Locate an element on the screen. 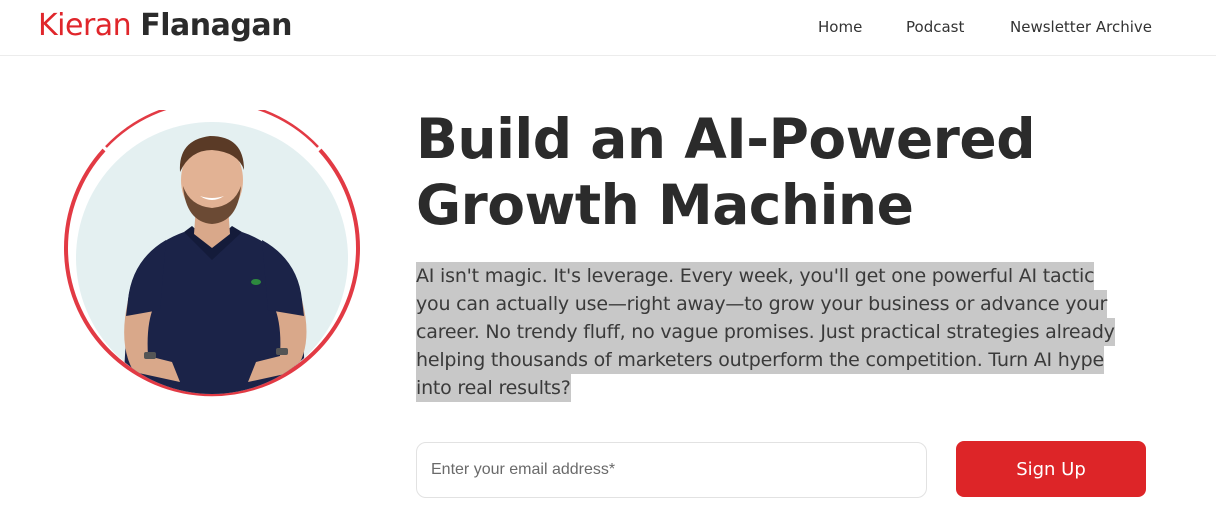 Image resolution: width=1216 pixels, height=529 pixels. description-line: into real results? is located at coordinates (493, 388).